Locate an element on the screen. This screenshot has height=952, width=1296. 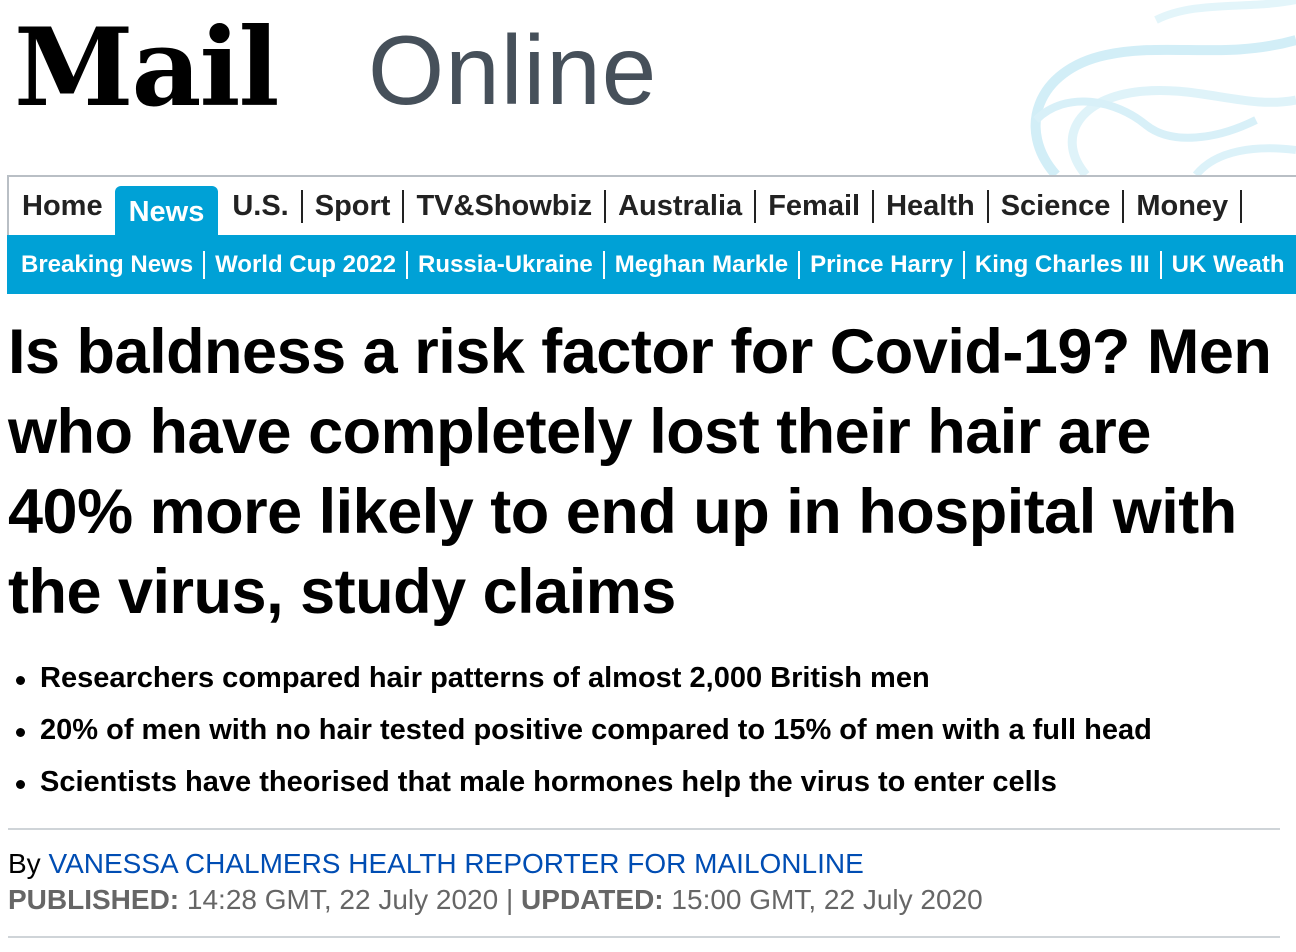
nav-sport: Sport is located at coordinates (354, 206).